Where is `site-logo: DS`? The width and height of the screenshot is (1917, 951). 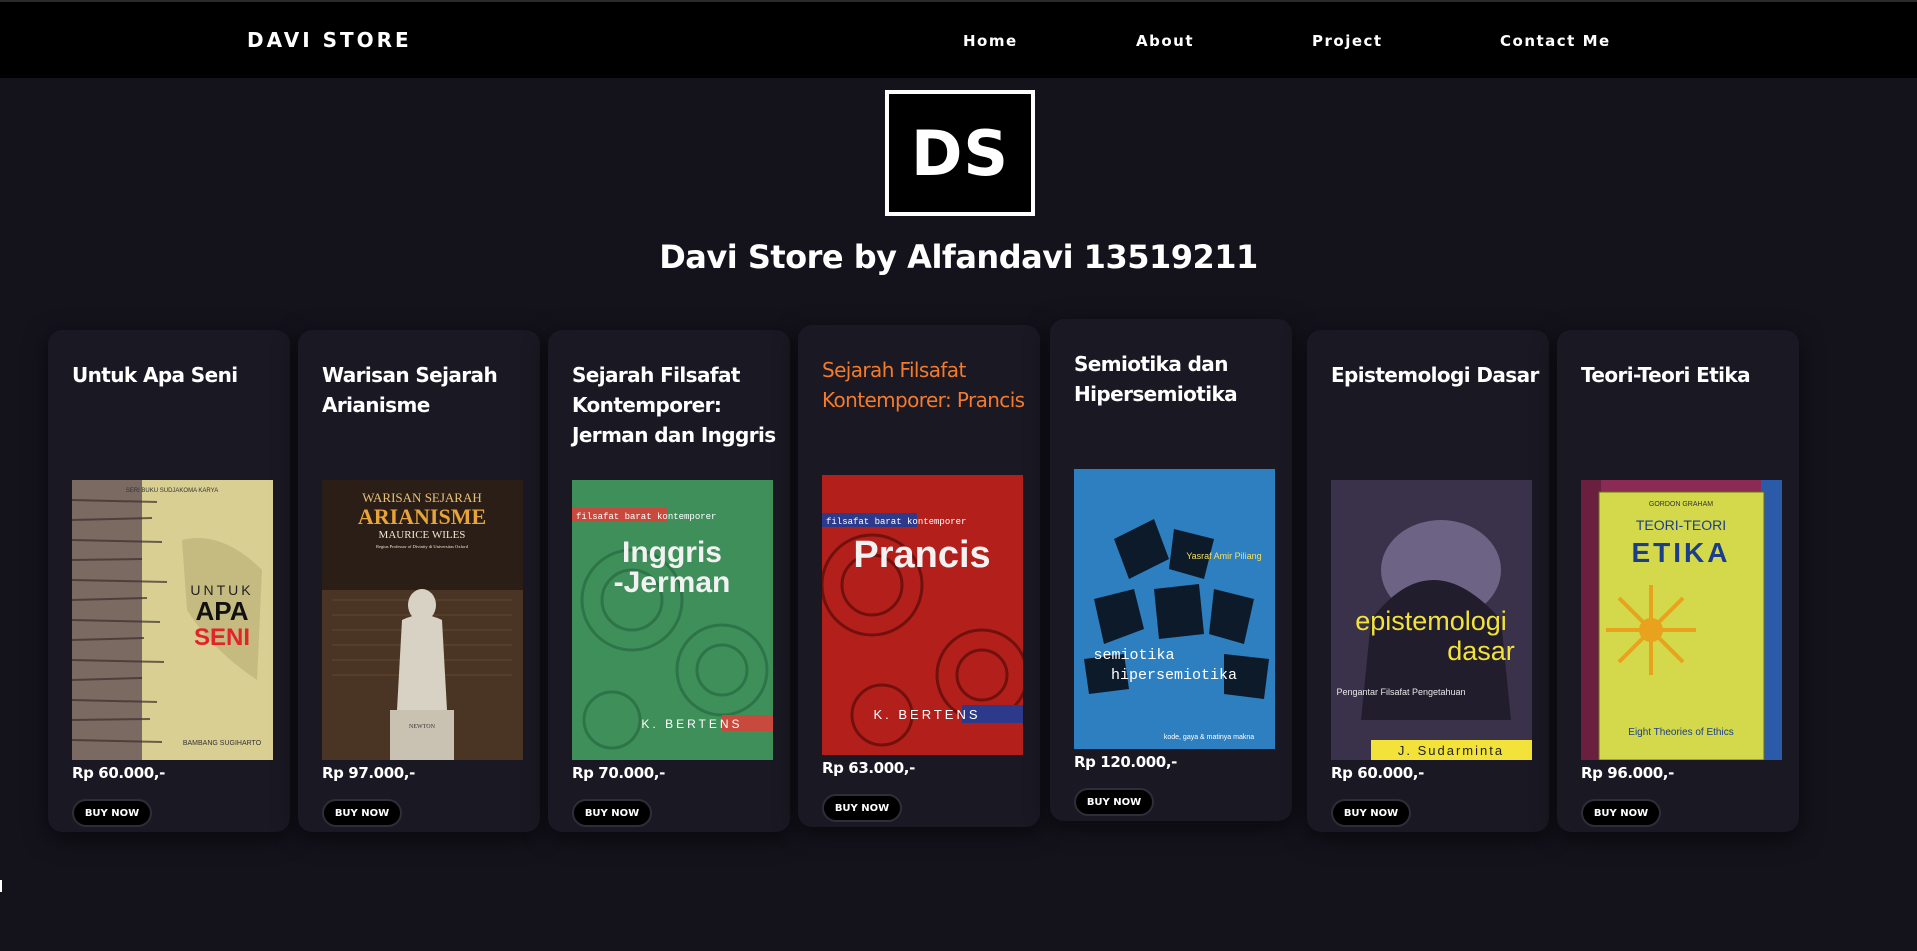
site-logo: DS is located at coordinates (960, 153).